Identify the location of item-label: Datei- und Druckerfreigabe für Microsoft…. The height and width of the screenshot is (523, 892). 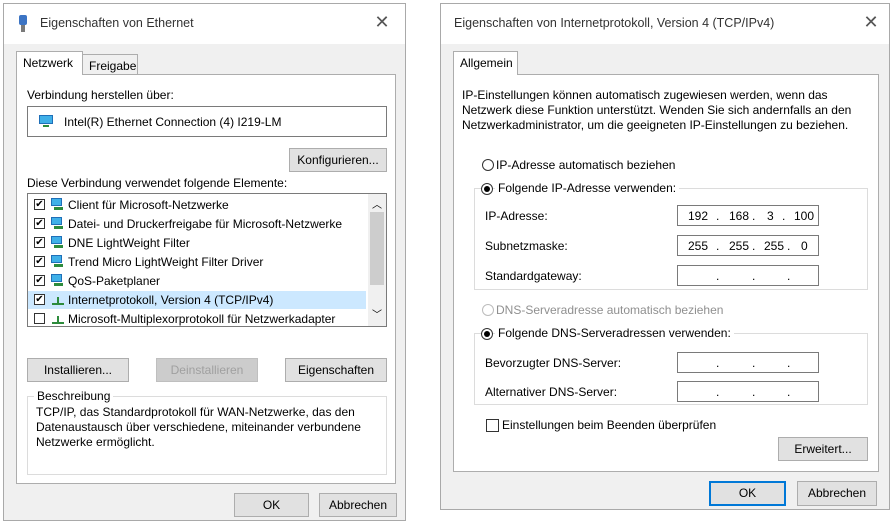
(205, 224).